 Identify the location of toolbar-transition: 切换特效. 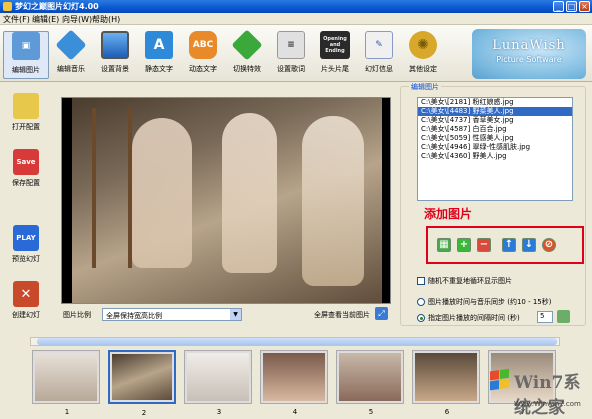
(247, 54).